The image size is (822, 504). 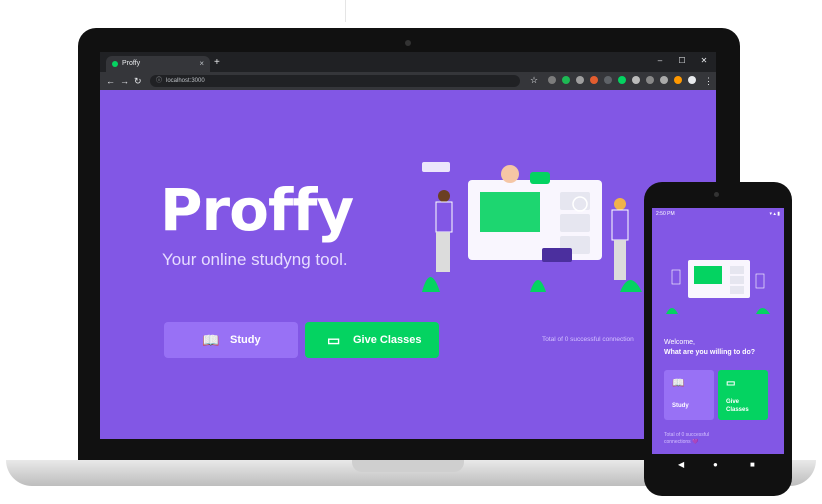 I want to click on proffy-logo: Proffy, so click(x=257, y=210).